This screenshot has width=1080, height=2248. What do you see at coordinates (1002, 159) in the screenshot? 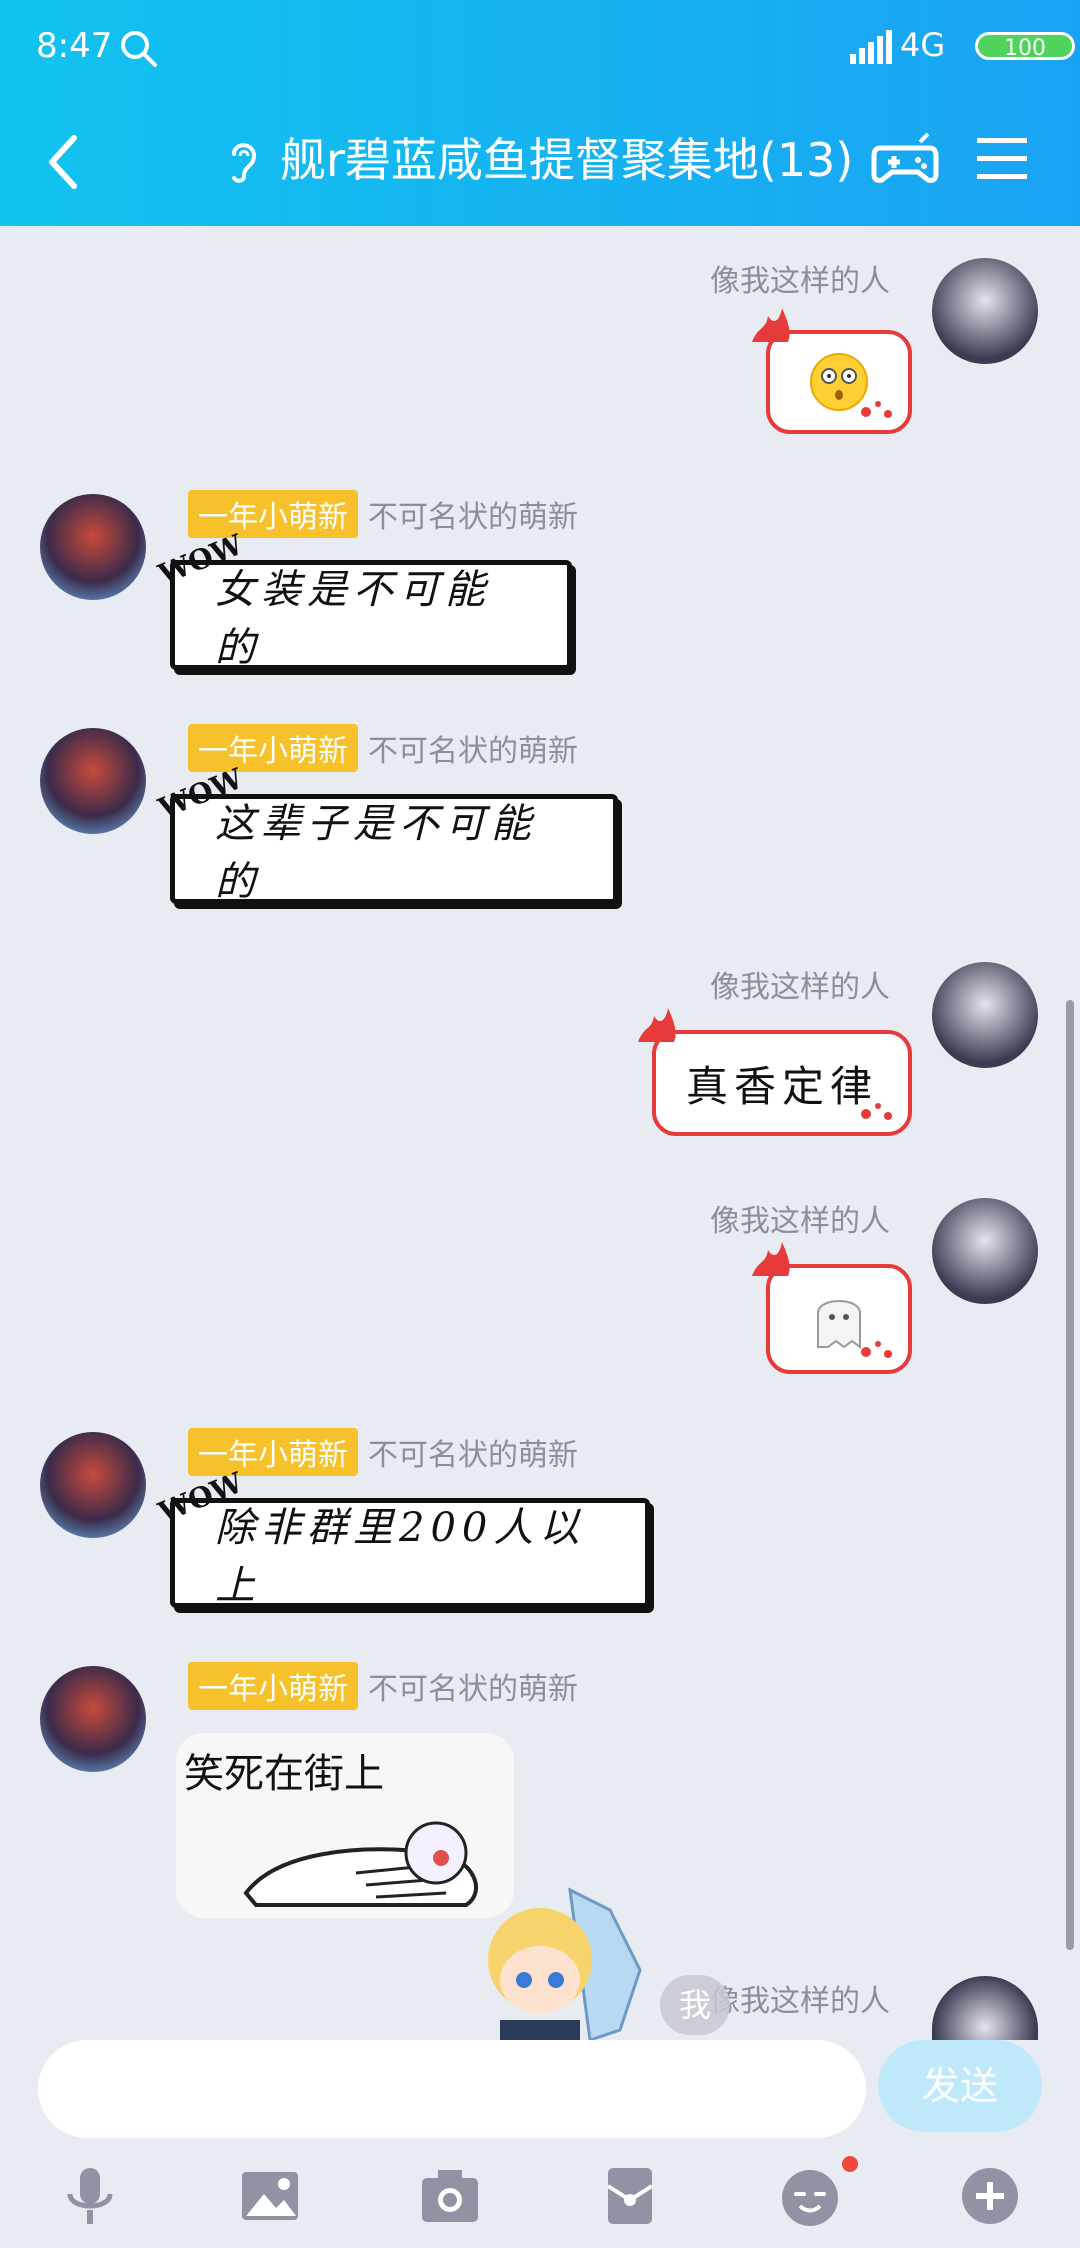
I see `menu-icon` at bounding box center [1002, 159].